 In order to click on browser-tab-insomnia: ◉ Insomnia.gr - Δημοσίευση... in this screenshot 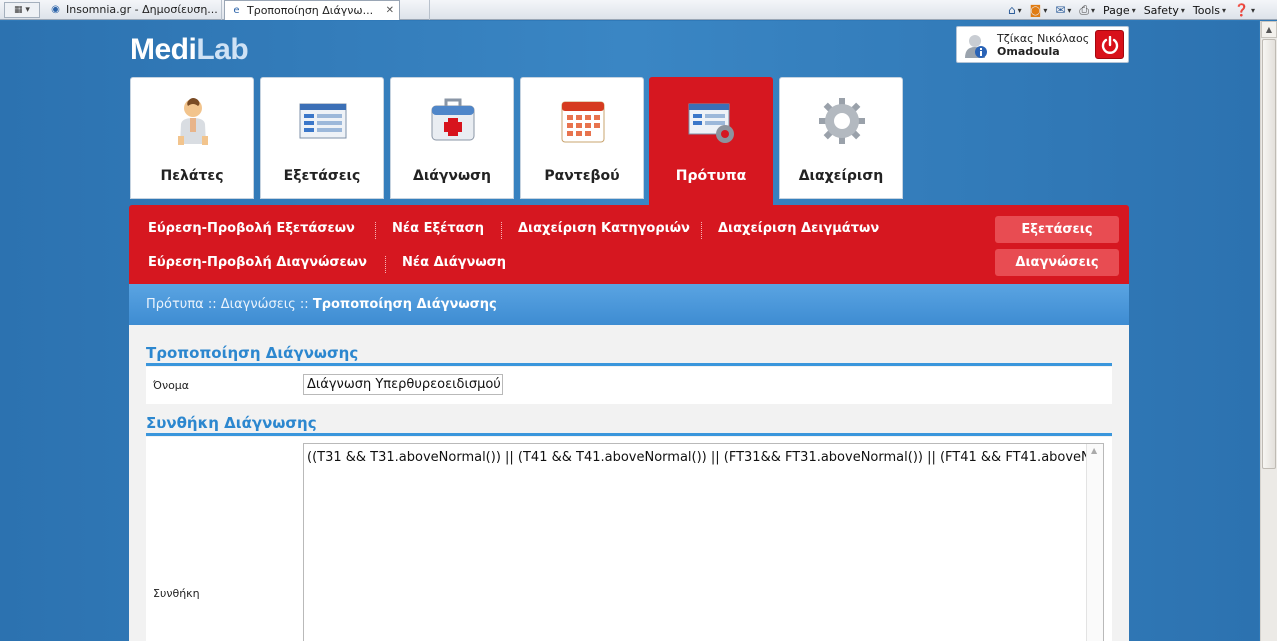, I will do `click(133, 10)`.